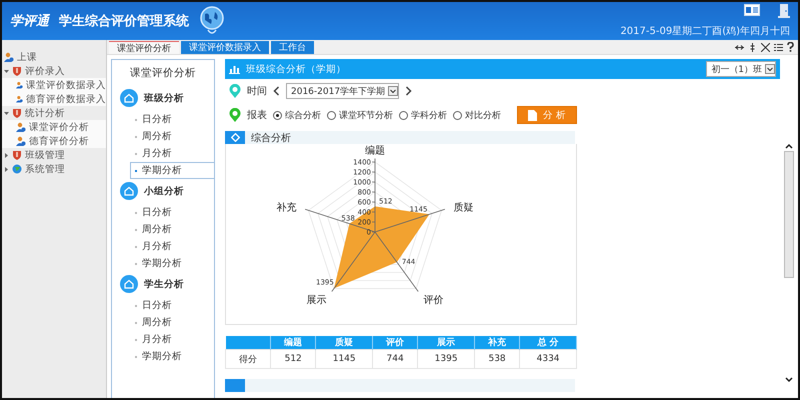 Image resolution: width=800 pixels, height=400 pixels. I want to click on expand-icon, so click(752, 47).